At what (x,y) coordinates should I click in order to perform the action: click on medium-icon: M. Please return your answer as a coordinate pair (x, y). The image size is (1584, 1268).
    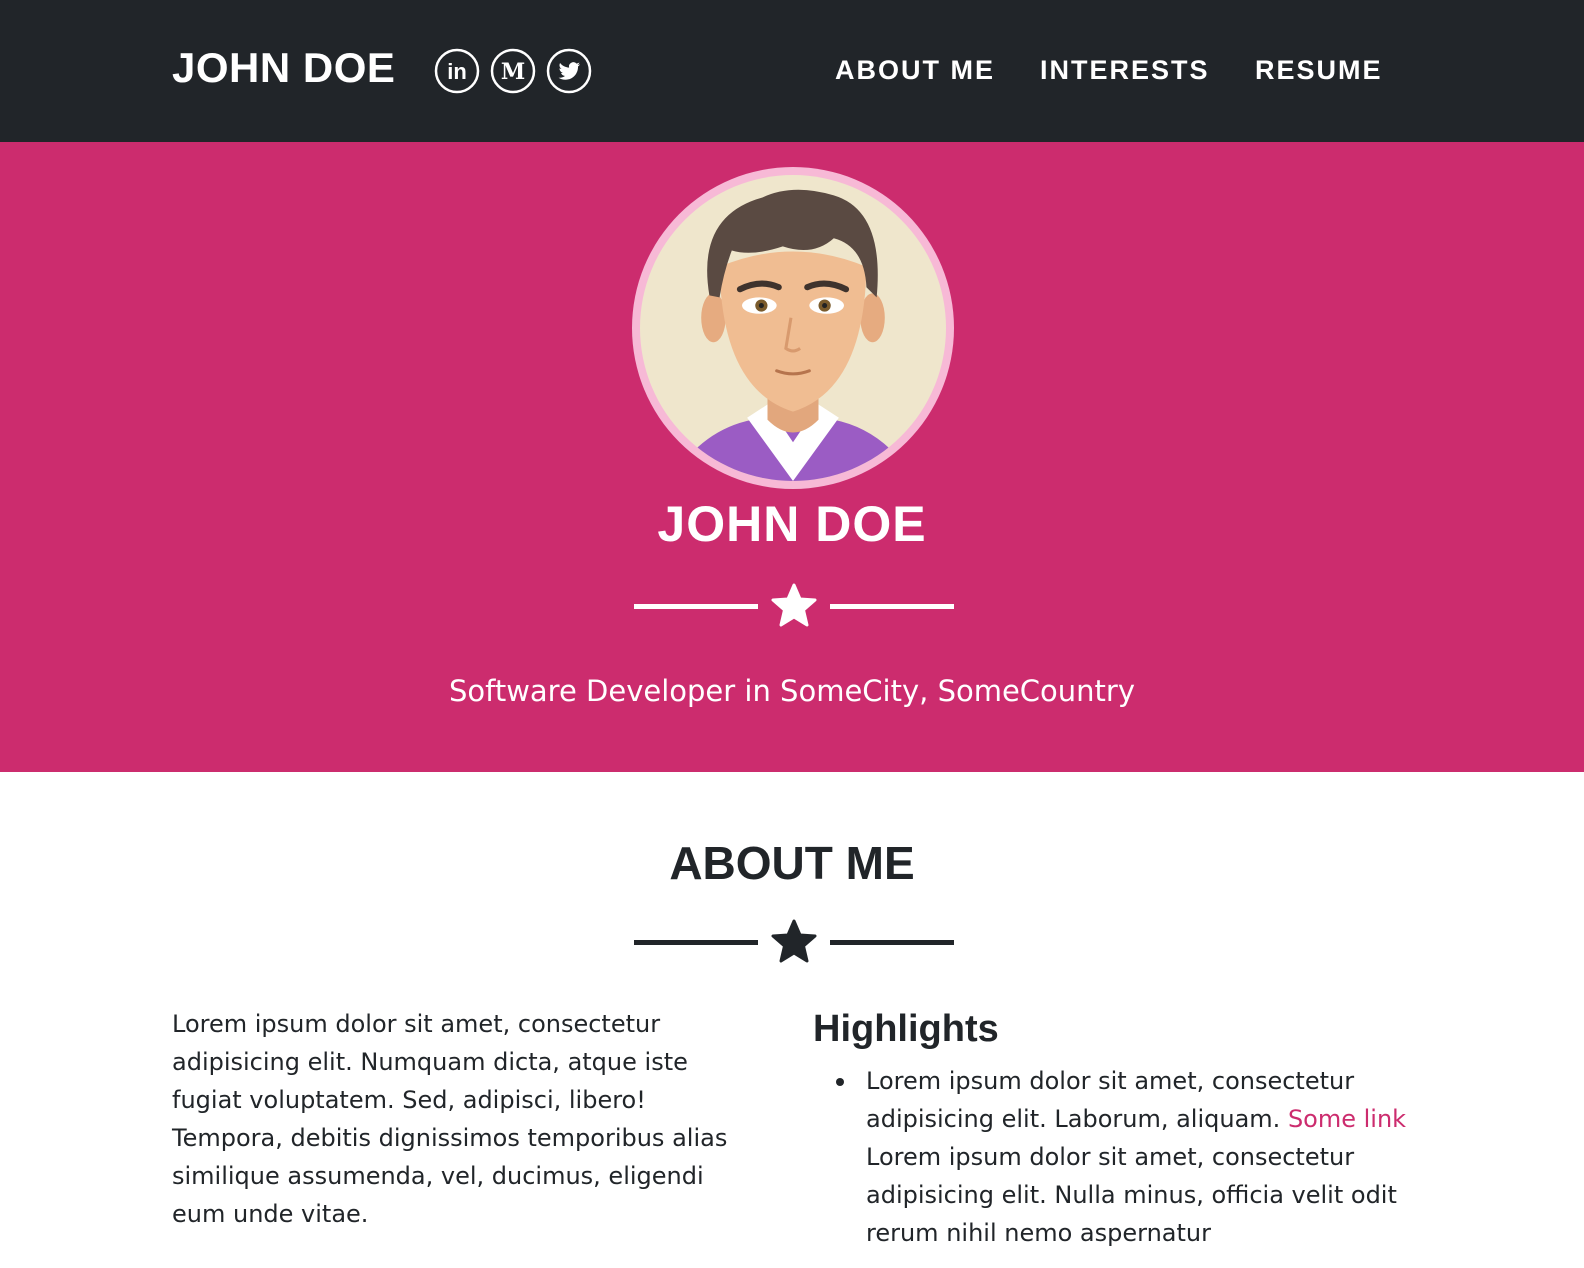
    Looking at the image, I should click on (513, 71).